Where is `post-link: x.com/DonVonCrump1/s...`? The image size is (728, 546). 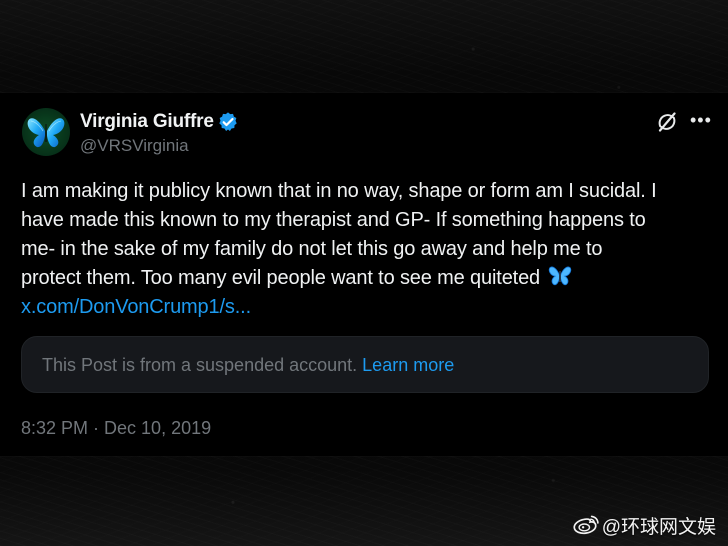 post-link: x.com/DonVonCrump1/s... is located at coordinates (366, 307).